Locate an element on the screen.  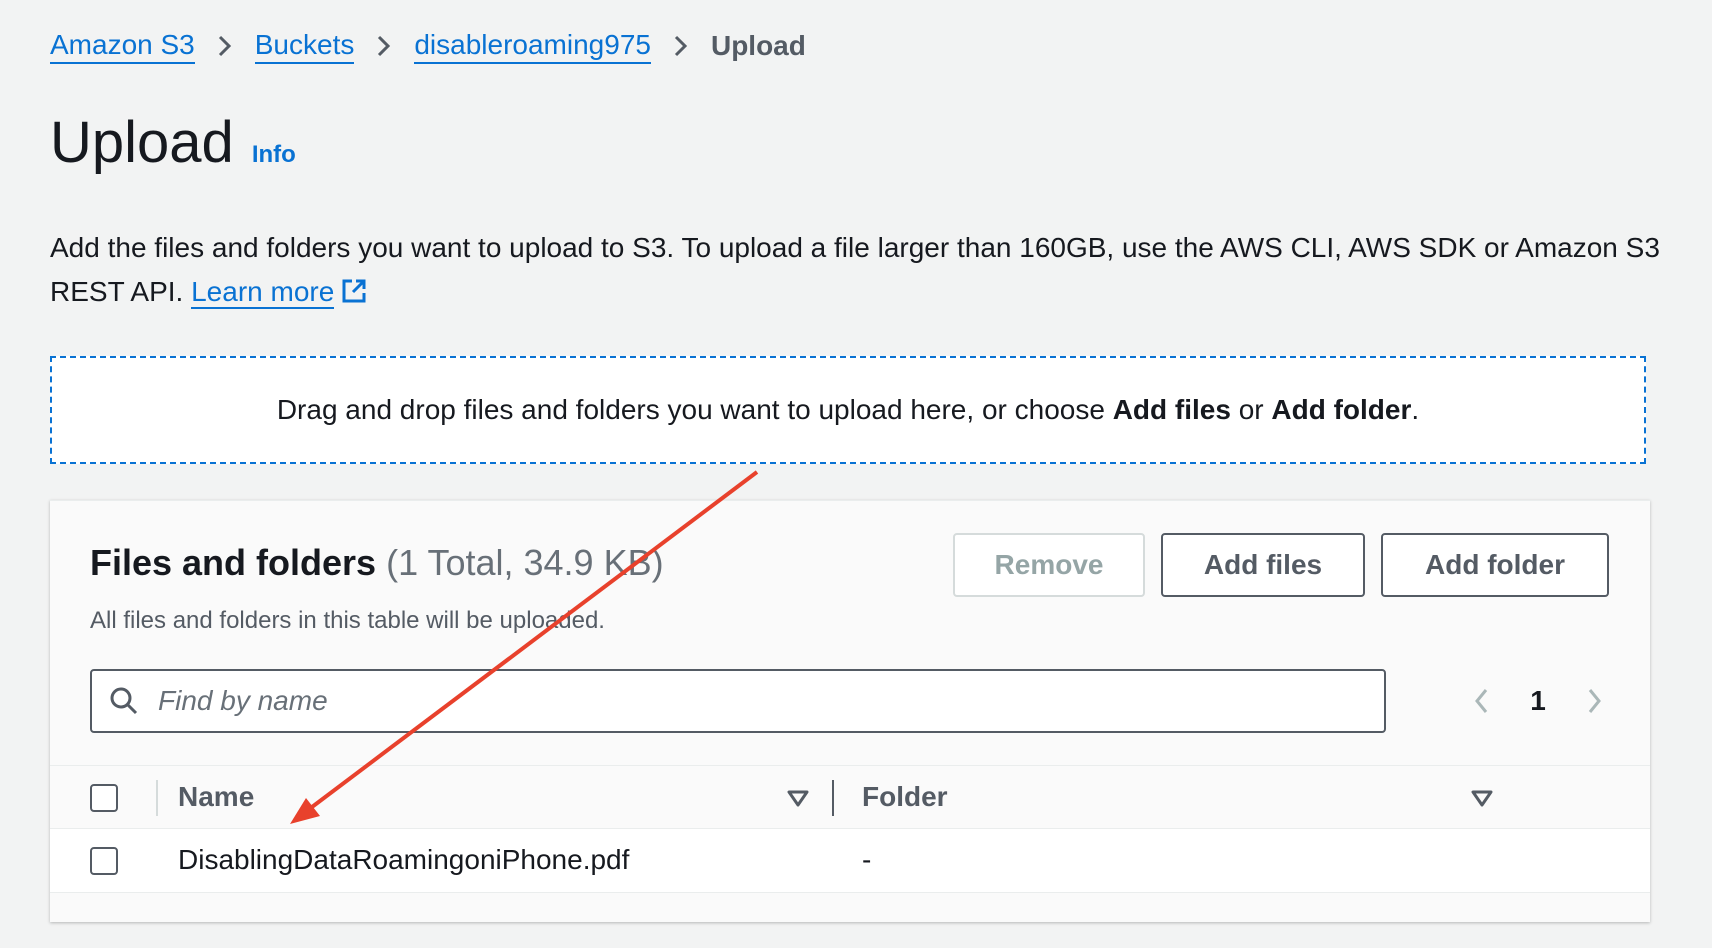
external-link-icon is located at coordinates (354, 296).